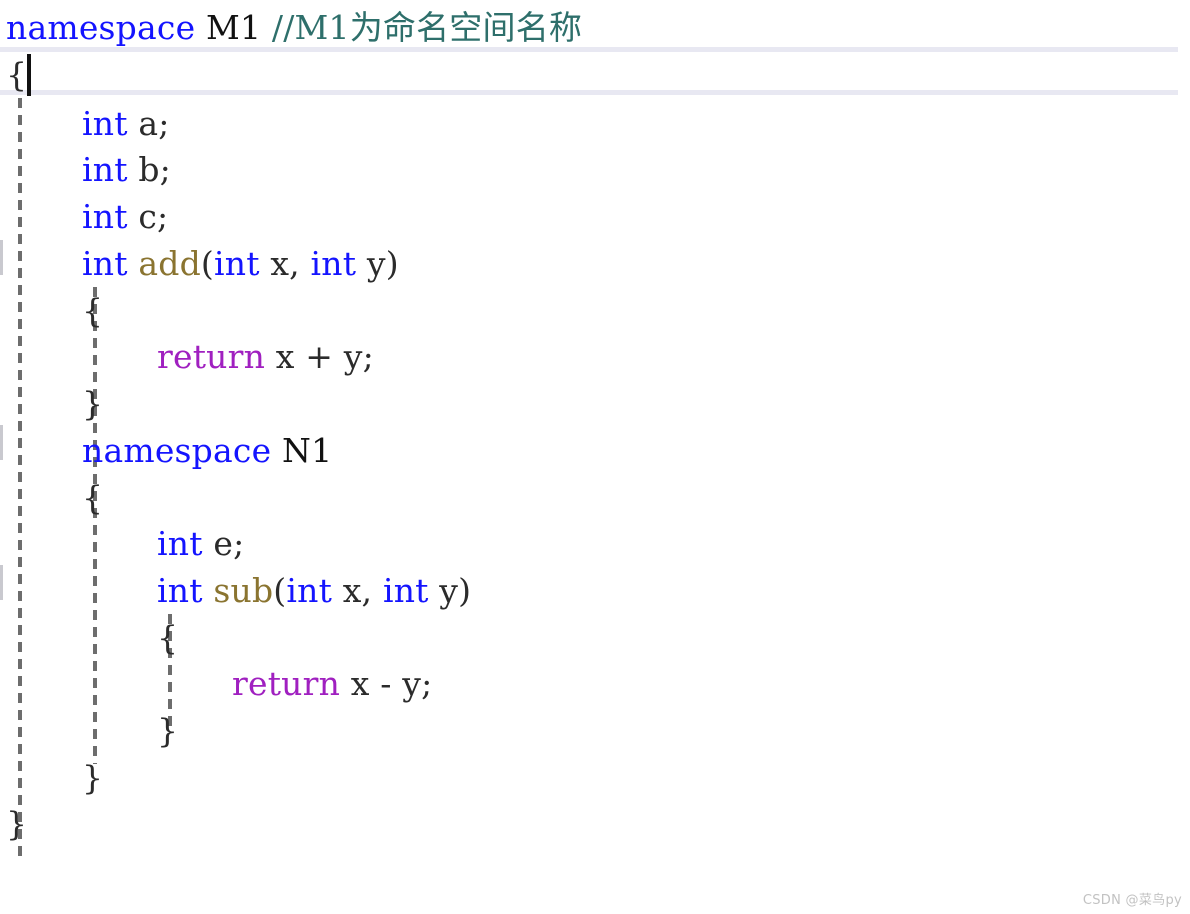  Describe the element at coordinates (595, 169) in the screenshot. I see `code-line: int b;` at that location.